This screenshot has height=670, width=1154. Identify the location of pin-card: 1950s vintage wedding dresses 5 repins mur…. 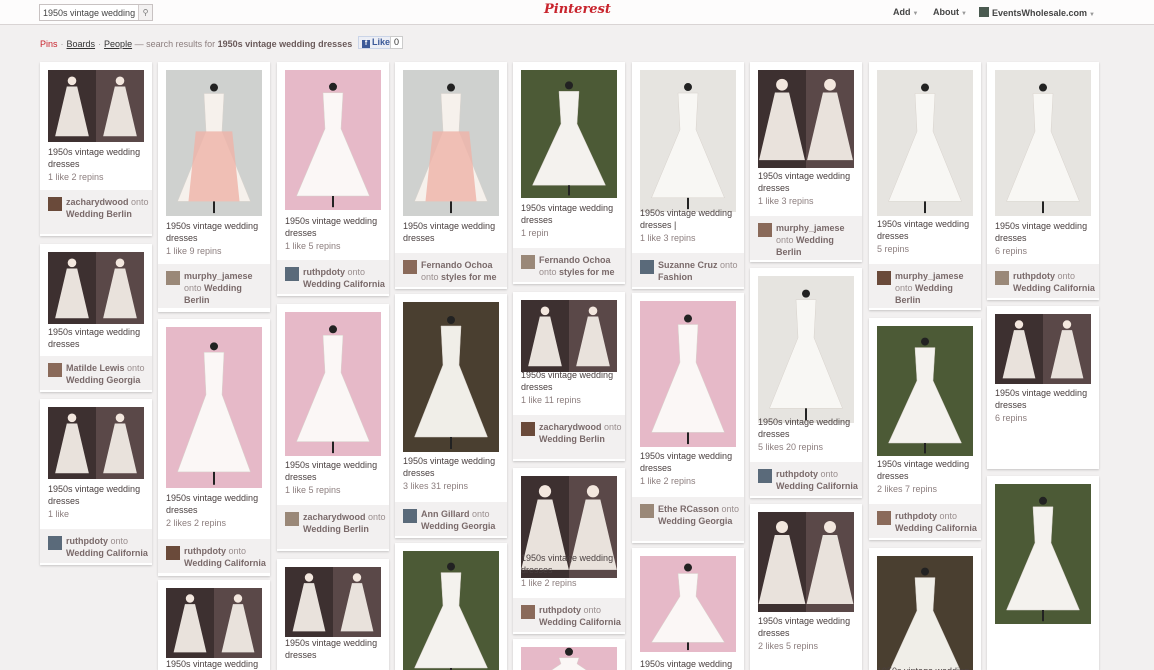
(925, 186).